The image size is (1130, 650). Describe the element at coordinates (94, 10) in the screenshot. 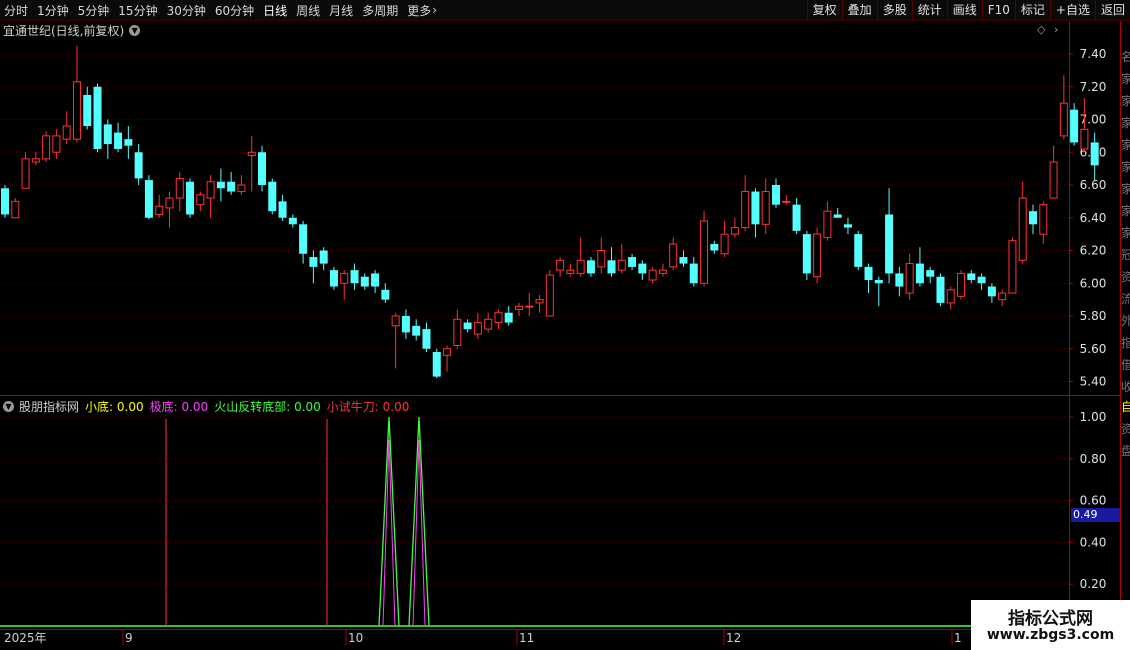

I see `period-tab-2: 5分钟` at that location.